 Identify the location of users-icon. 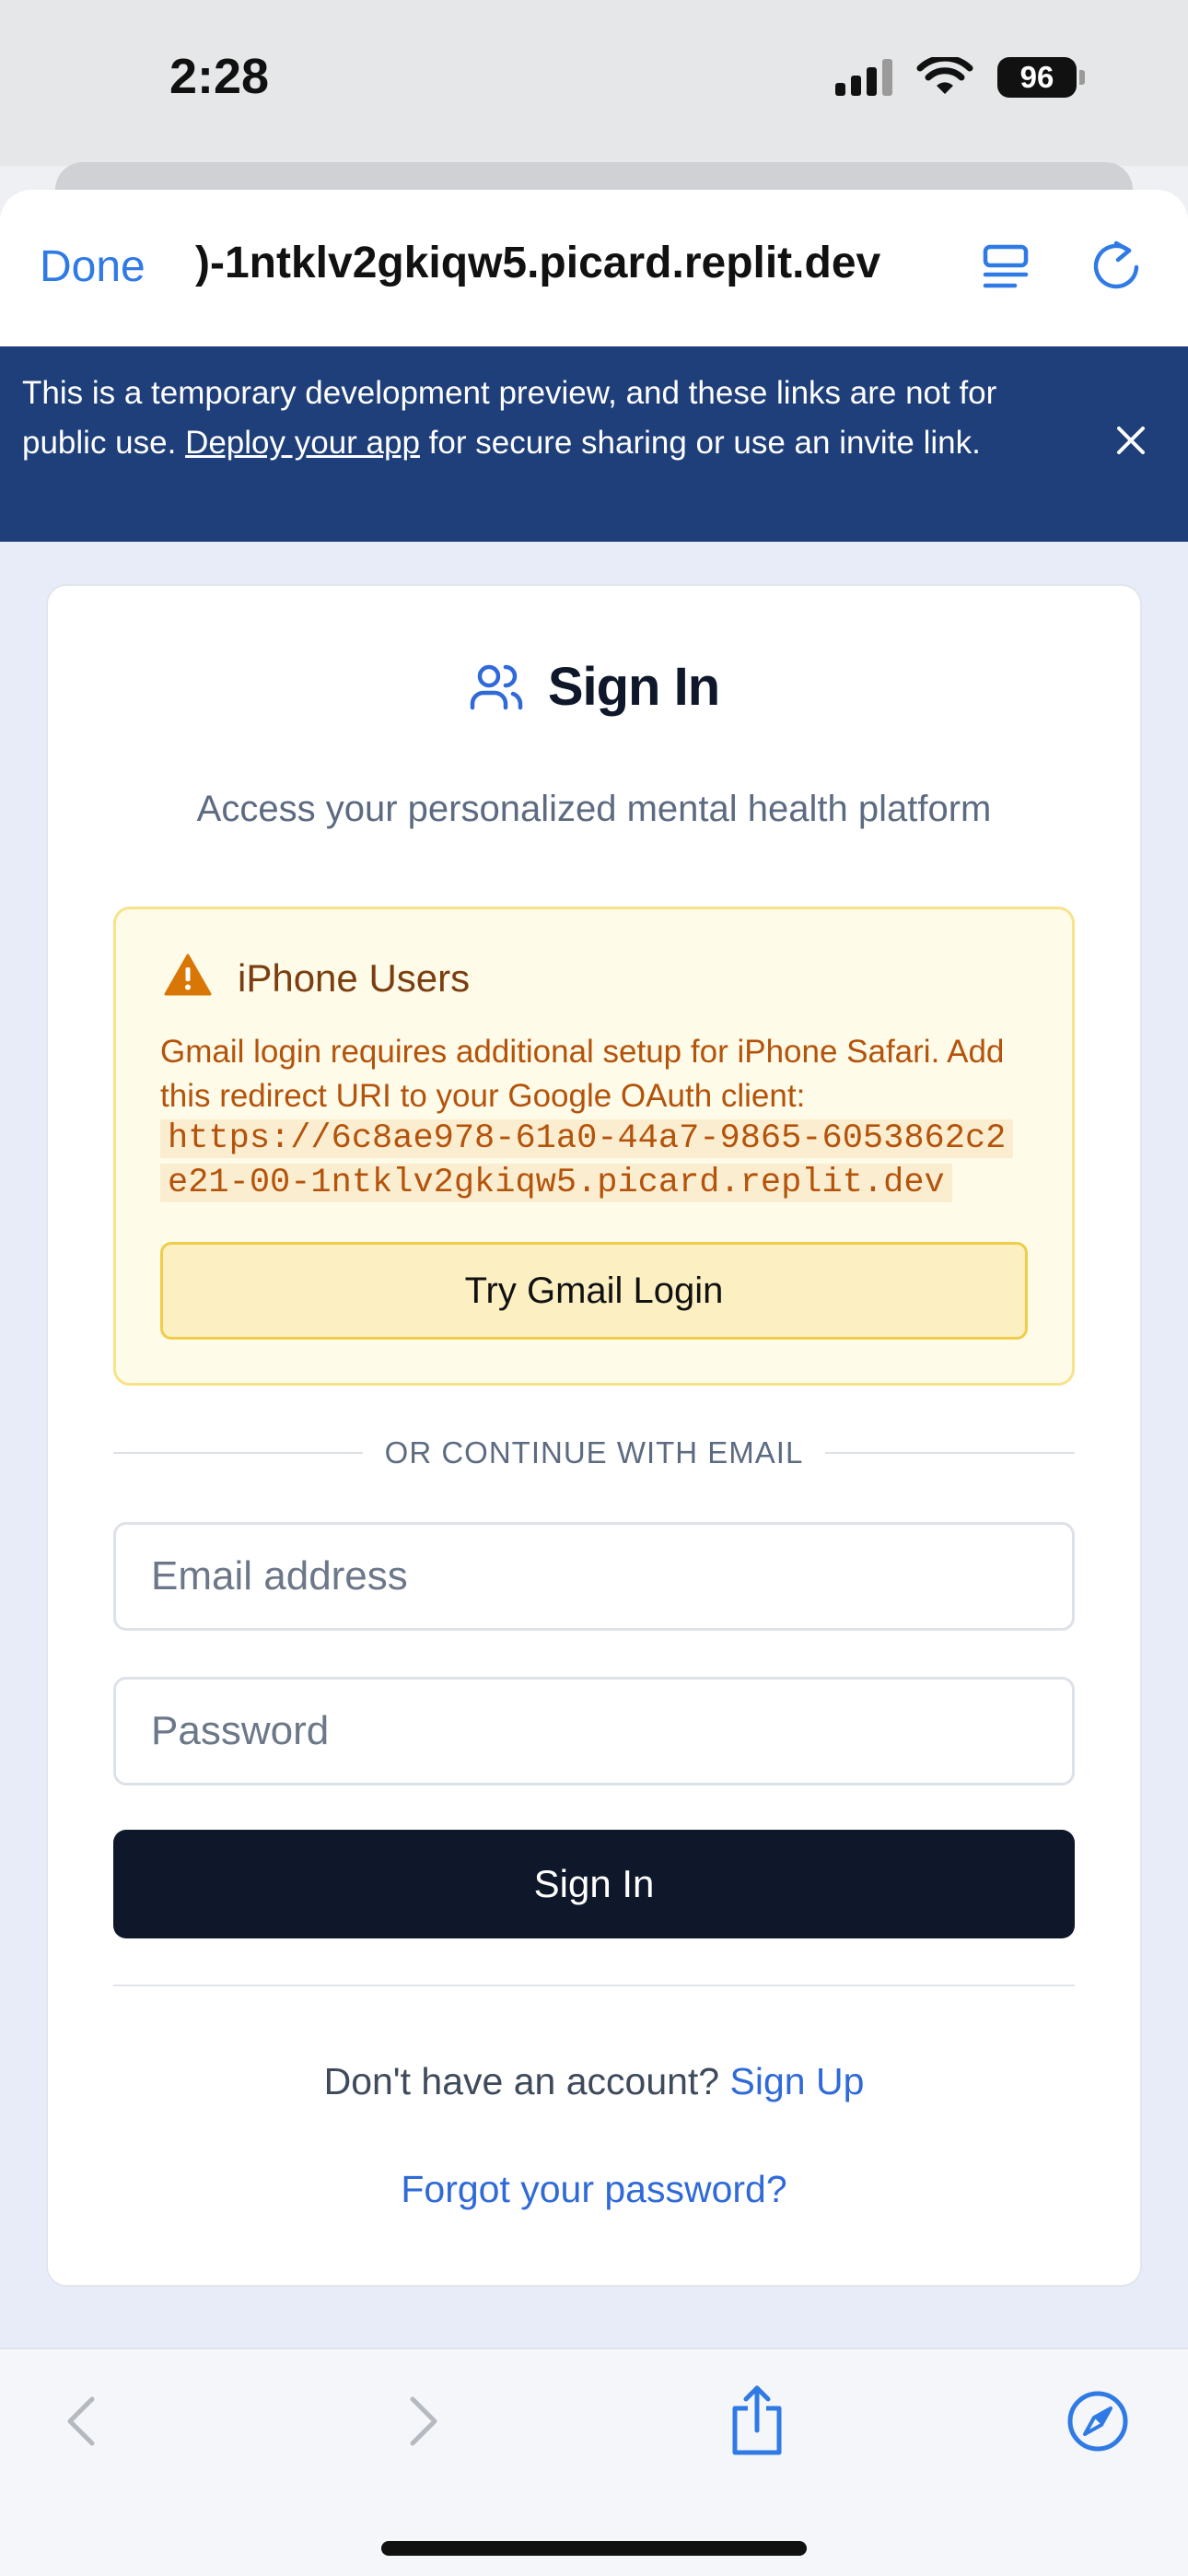
(496, 686).